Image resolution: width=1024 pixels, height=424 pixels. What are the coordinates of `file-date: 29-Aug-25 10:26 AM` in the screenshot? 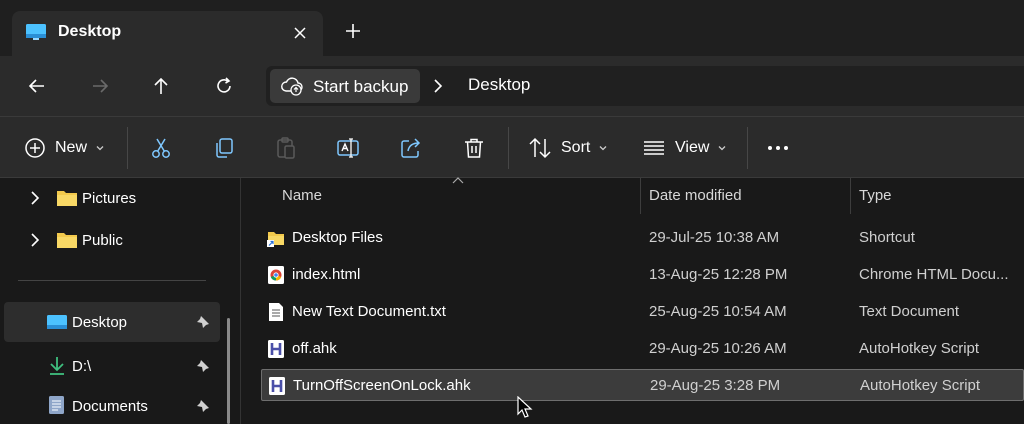 It's located at (718, 348).